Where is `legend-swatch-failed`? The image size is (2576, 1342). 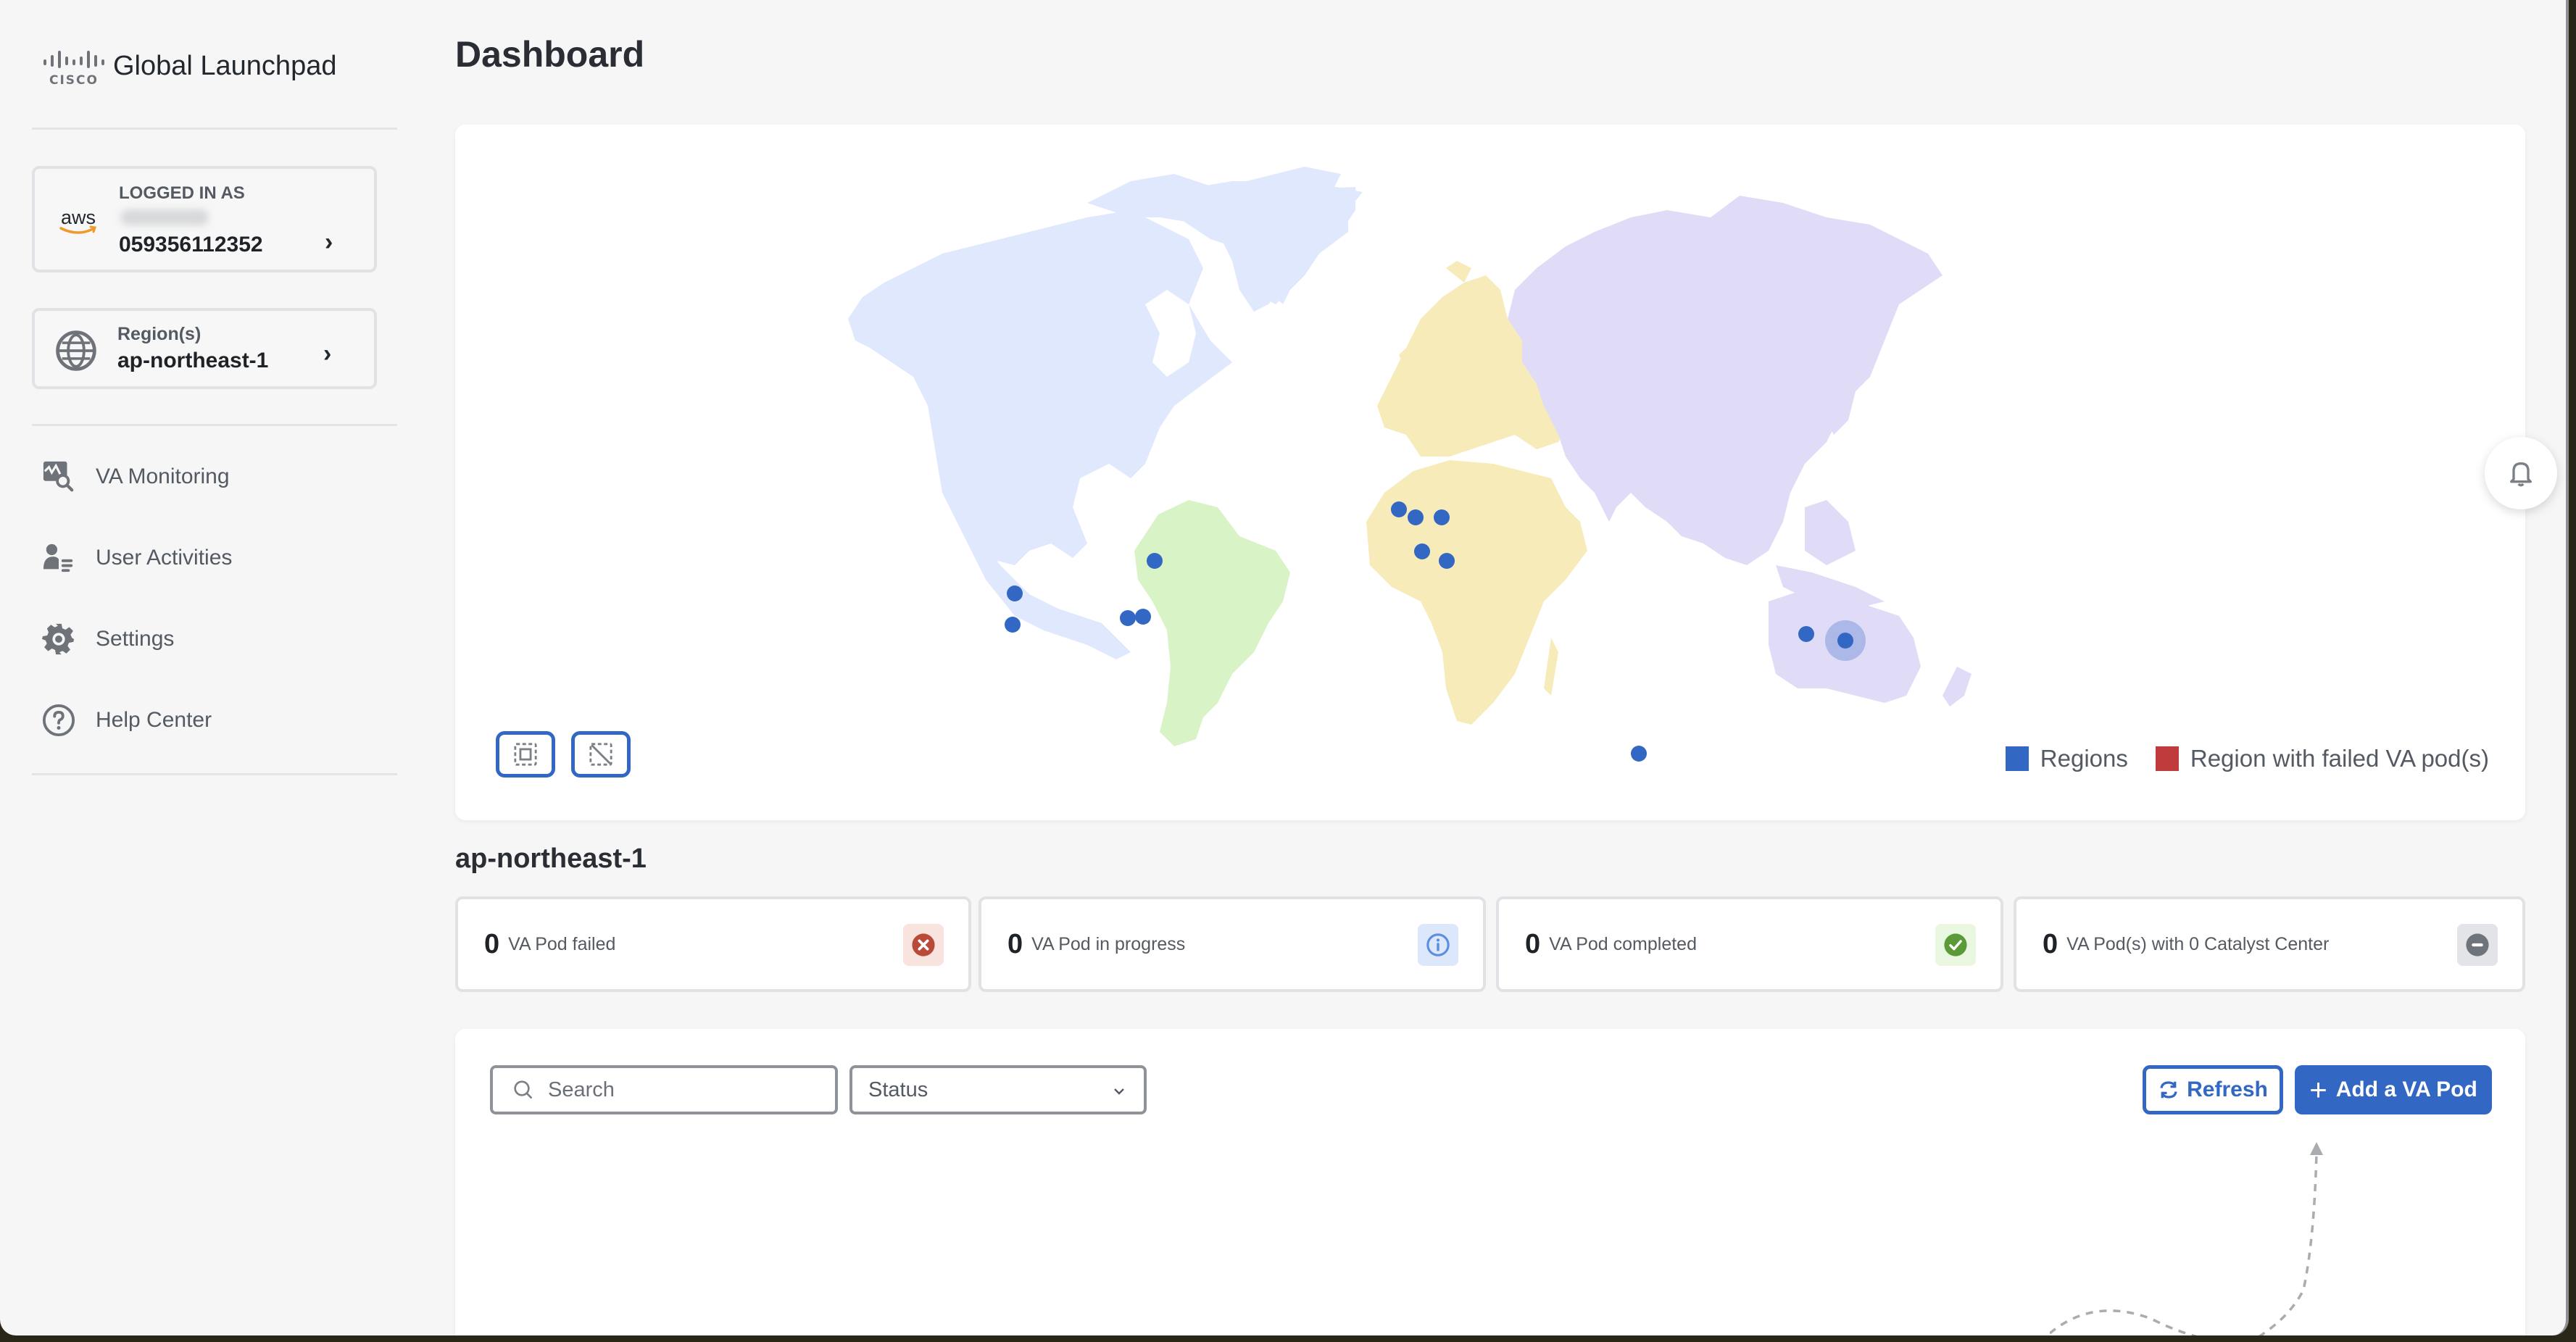
legend-swatch-failed is located at coordinates (2167, 758).